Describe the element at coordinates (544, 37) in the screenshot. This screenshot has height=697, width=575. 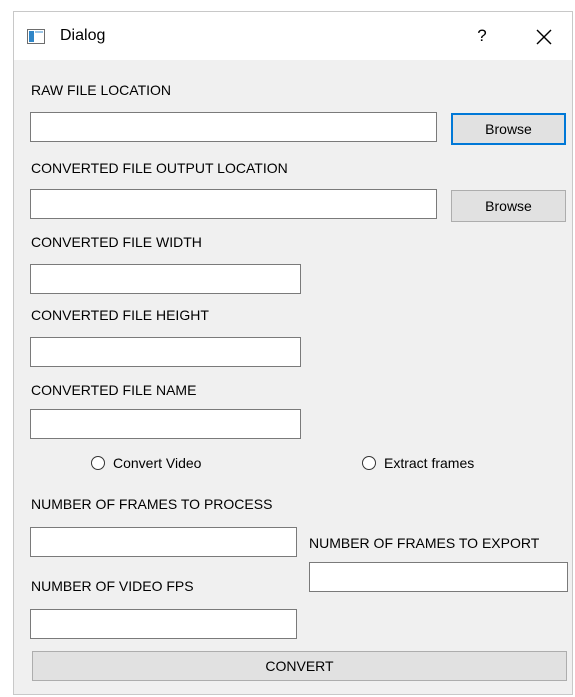
I see `close-icon` at that location.